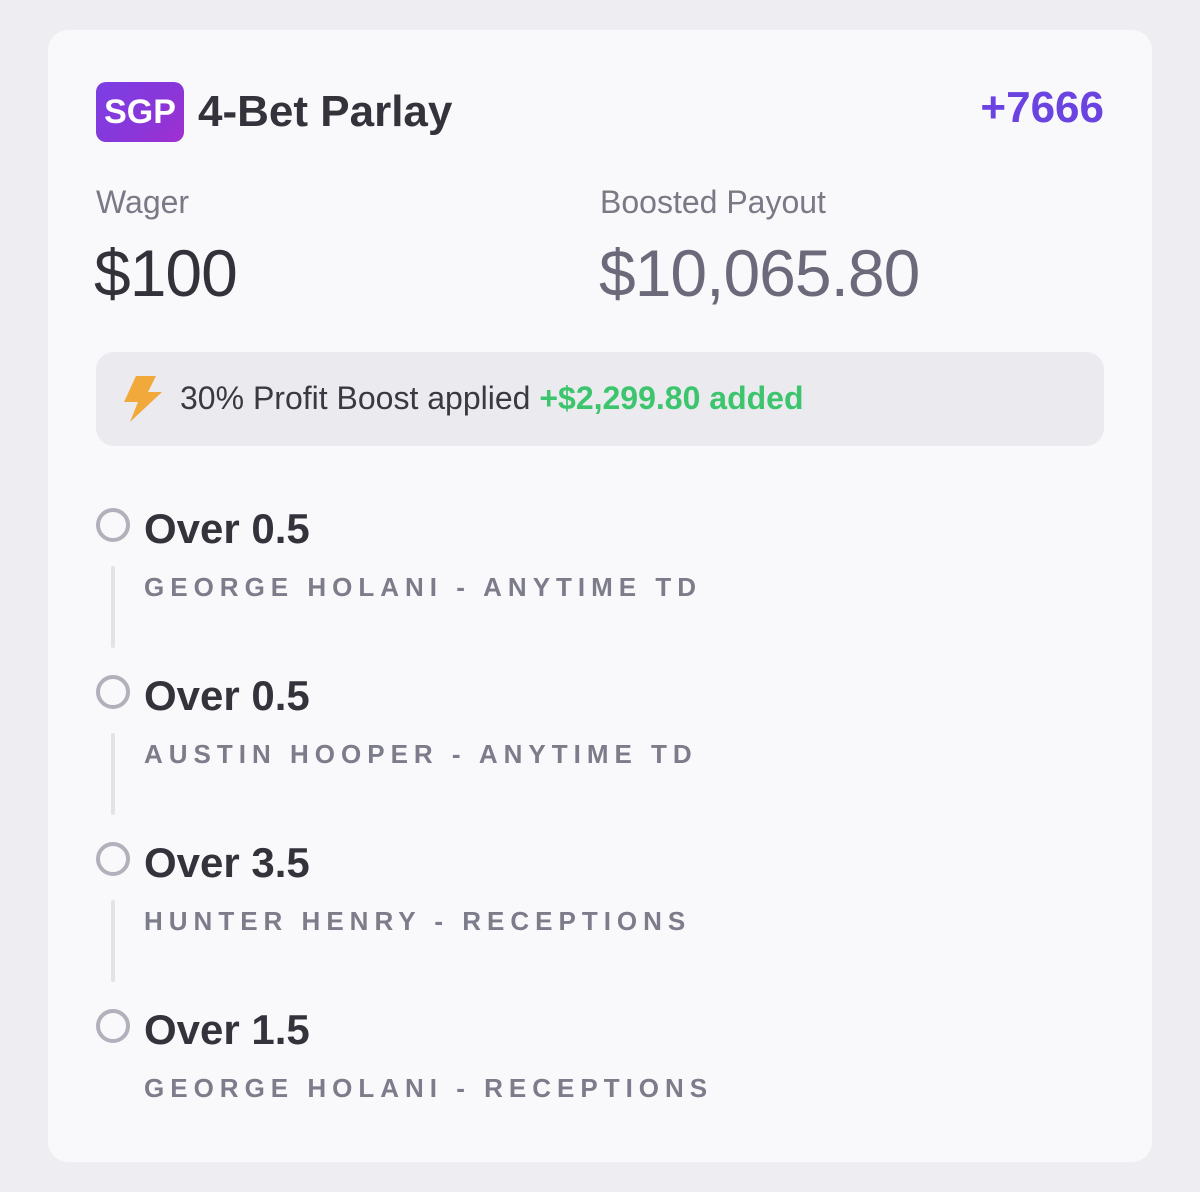 The height and width of the screenshot is (1192, 1200). I want to click on lightning-bolt-icon, so click(143, 399).